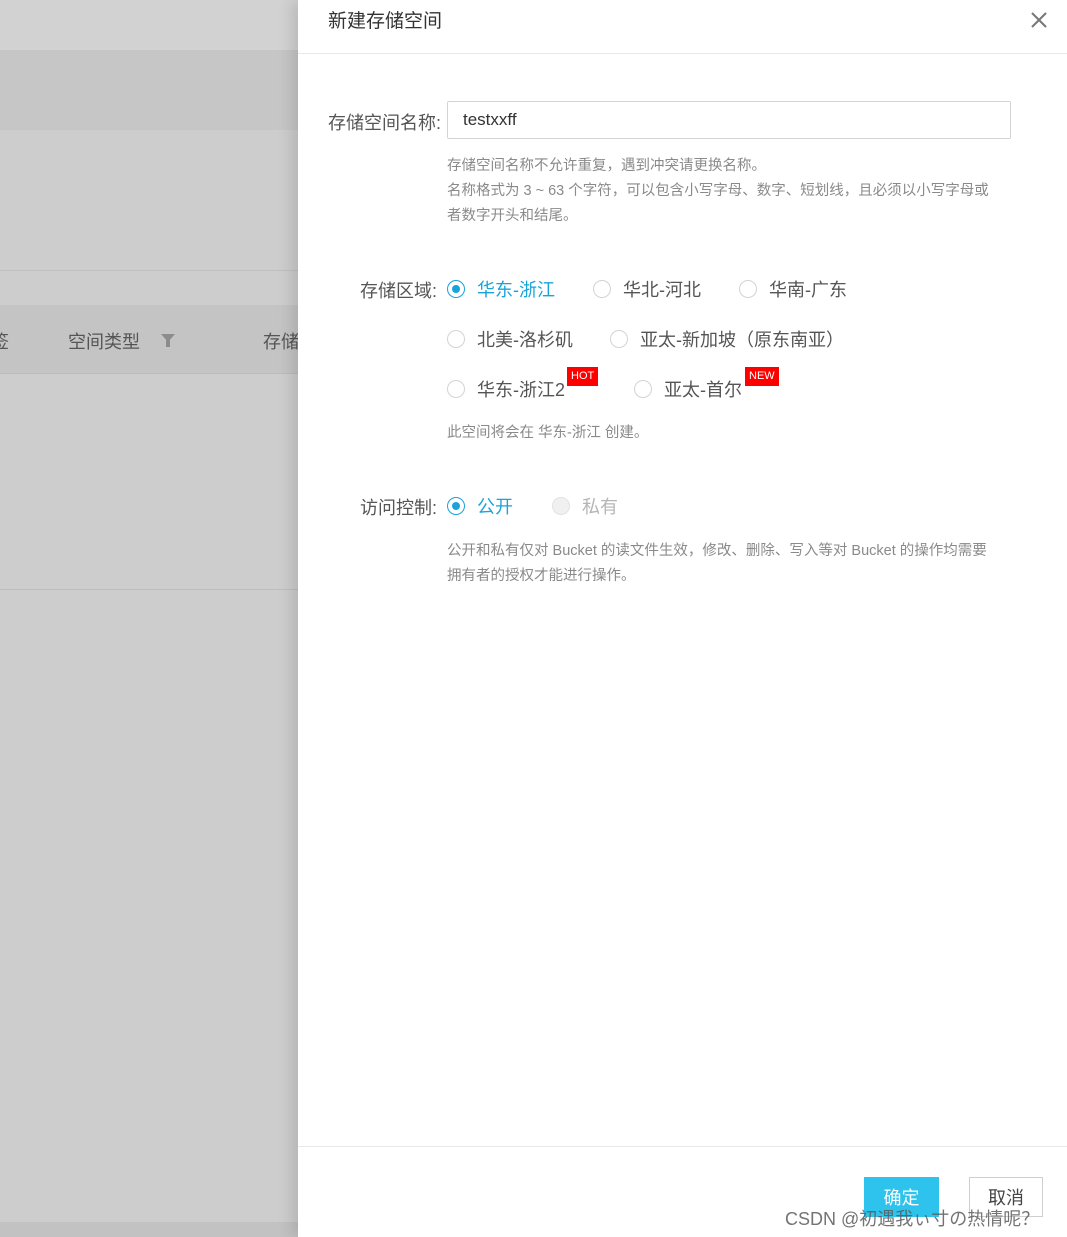 The height and width of the screenshot is (1237, 1067). Describe the element at coordinates (808, 290) in the screenshot. I see `region-option-label: 华南-广东` at that location.